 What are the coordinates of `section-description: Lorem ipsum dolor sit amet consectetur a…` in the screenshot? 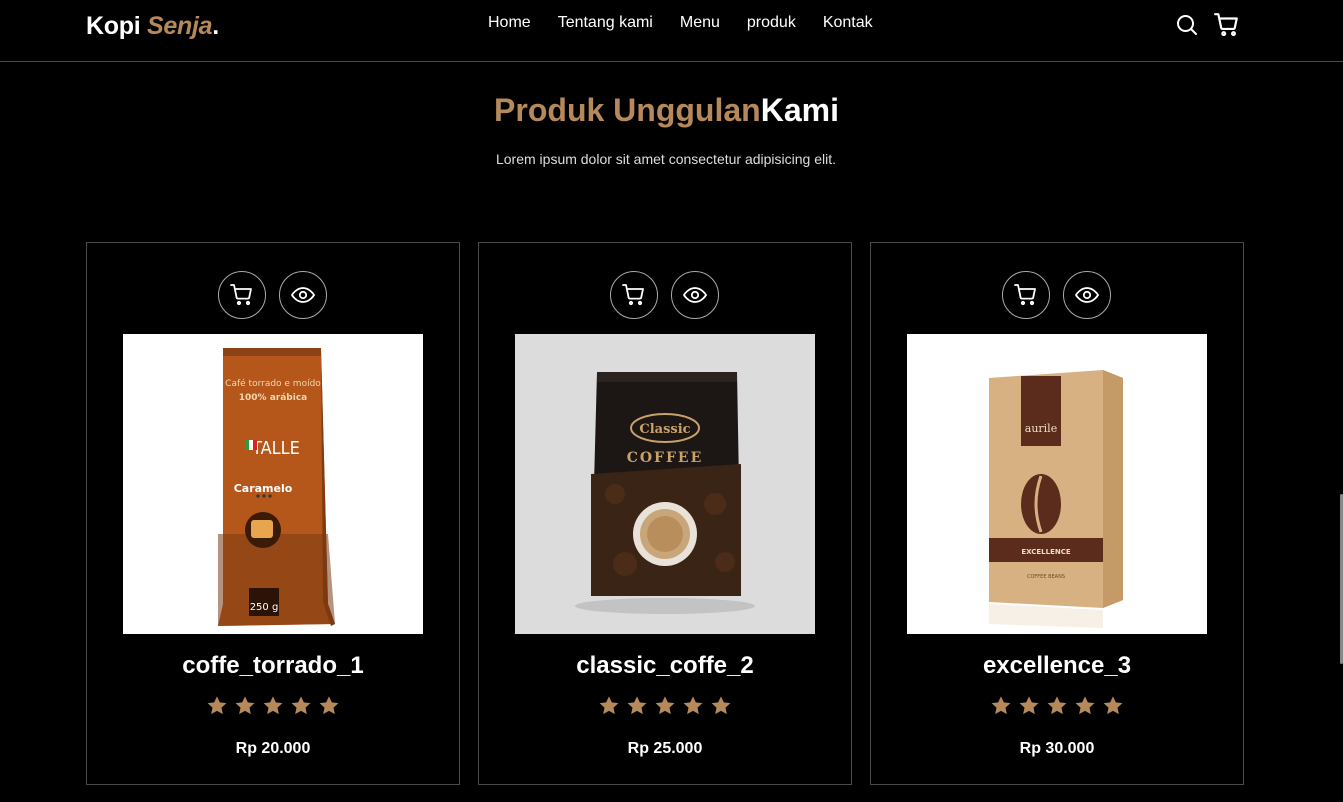 It's located at (666, 159).